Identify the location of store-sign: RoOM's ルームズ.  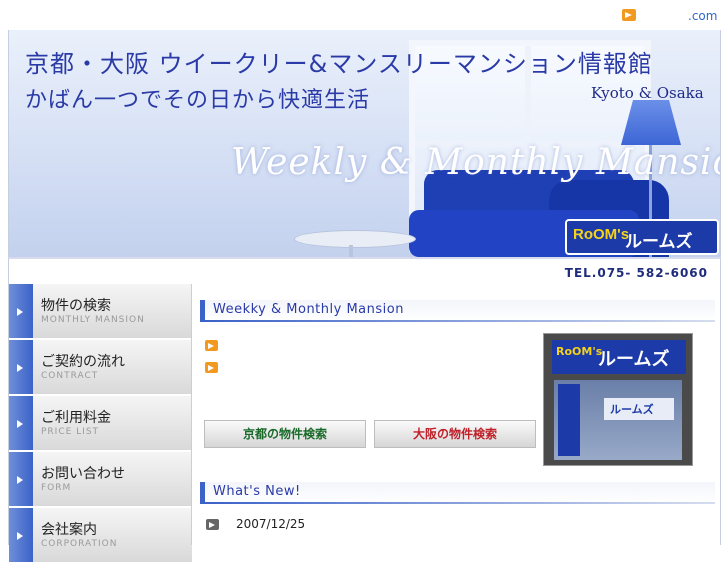
(619, 357).